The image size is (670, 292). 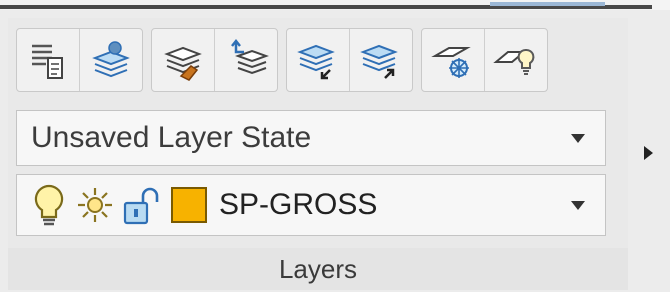 I want to click on layer-freeze-button, so click(x=453, y=60).